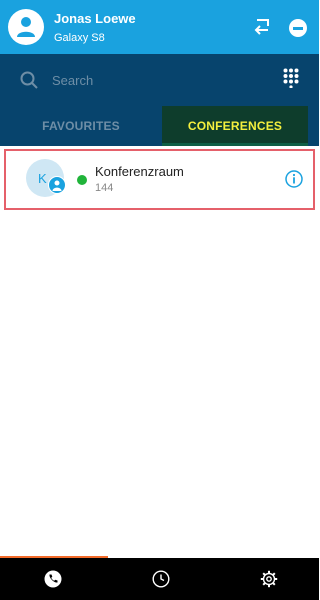 The image size is (320, 600). What do you see at coordinates (294, 179) in the screenshot?
I see `info-icon` at bounding box center [294, 179].